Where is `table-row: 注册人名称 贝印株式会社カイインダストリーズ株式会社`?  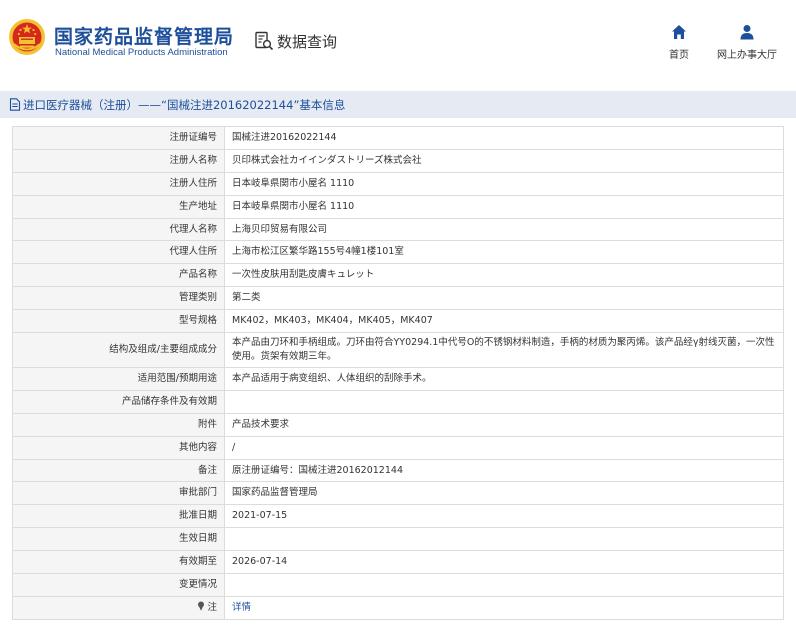 table-row: 注册人名称 贝印株式会社カイインダストリーズ株式会社 is located at coordinates (398, 160).